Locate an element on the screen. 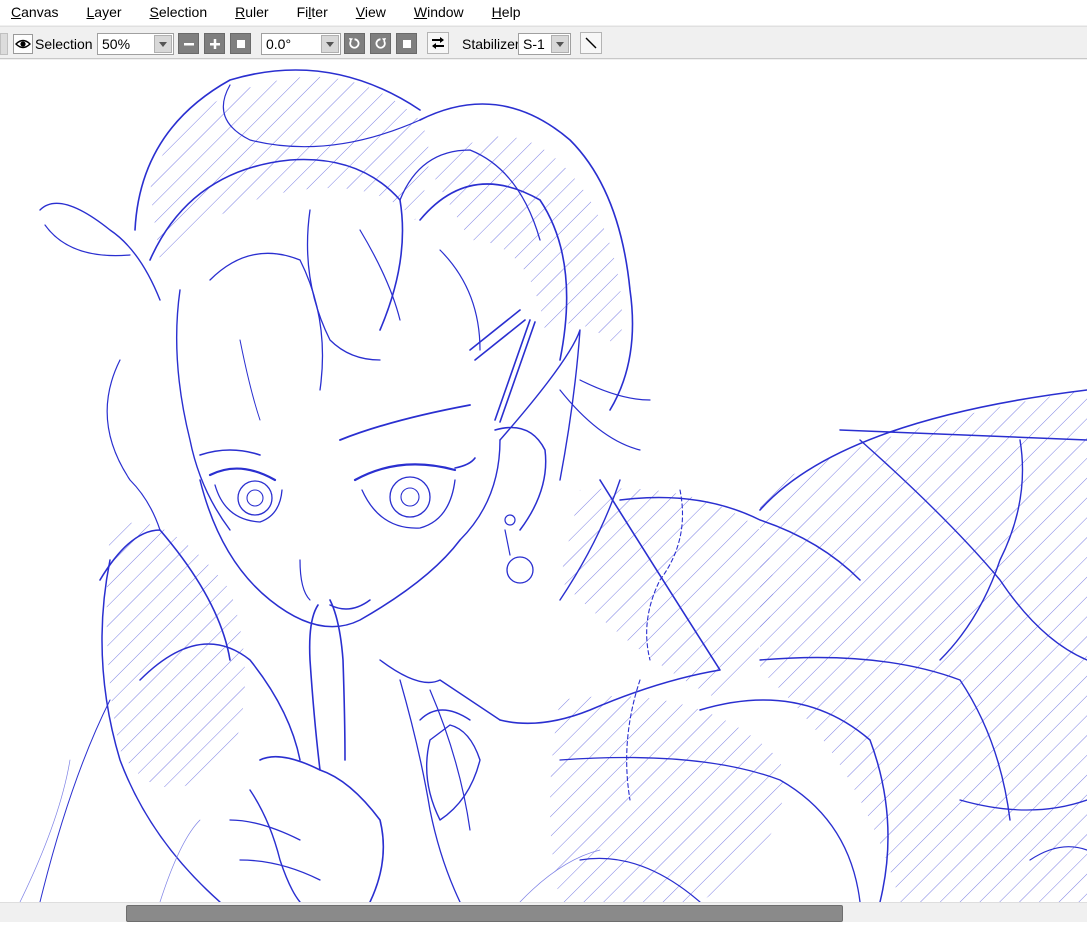 The width and height of the screenshot is (1087, 926). minus-icon is located at coordinates (188, 43).